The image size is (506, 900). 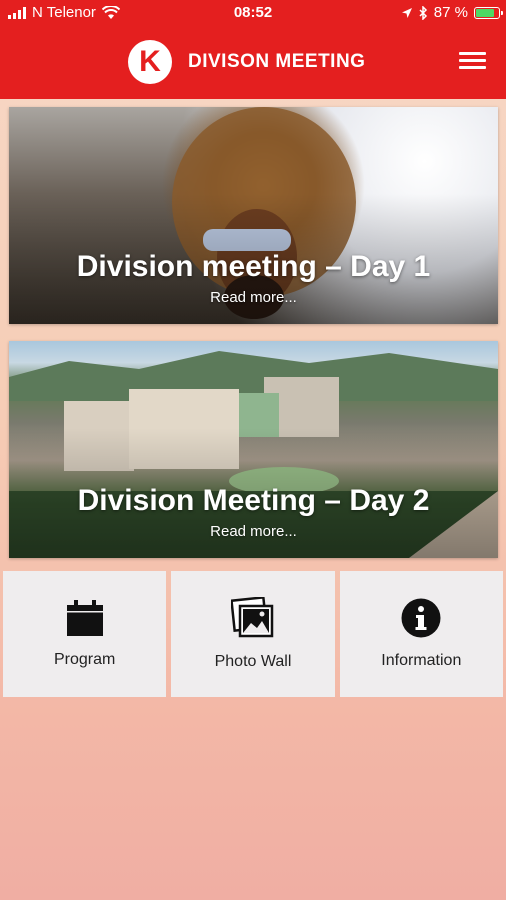 I want to click on info-icon, so click(x=421, y=618).